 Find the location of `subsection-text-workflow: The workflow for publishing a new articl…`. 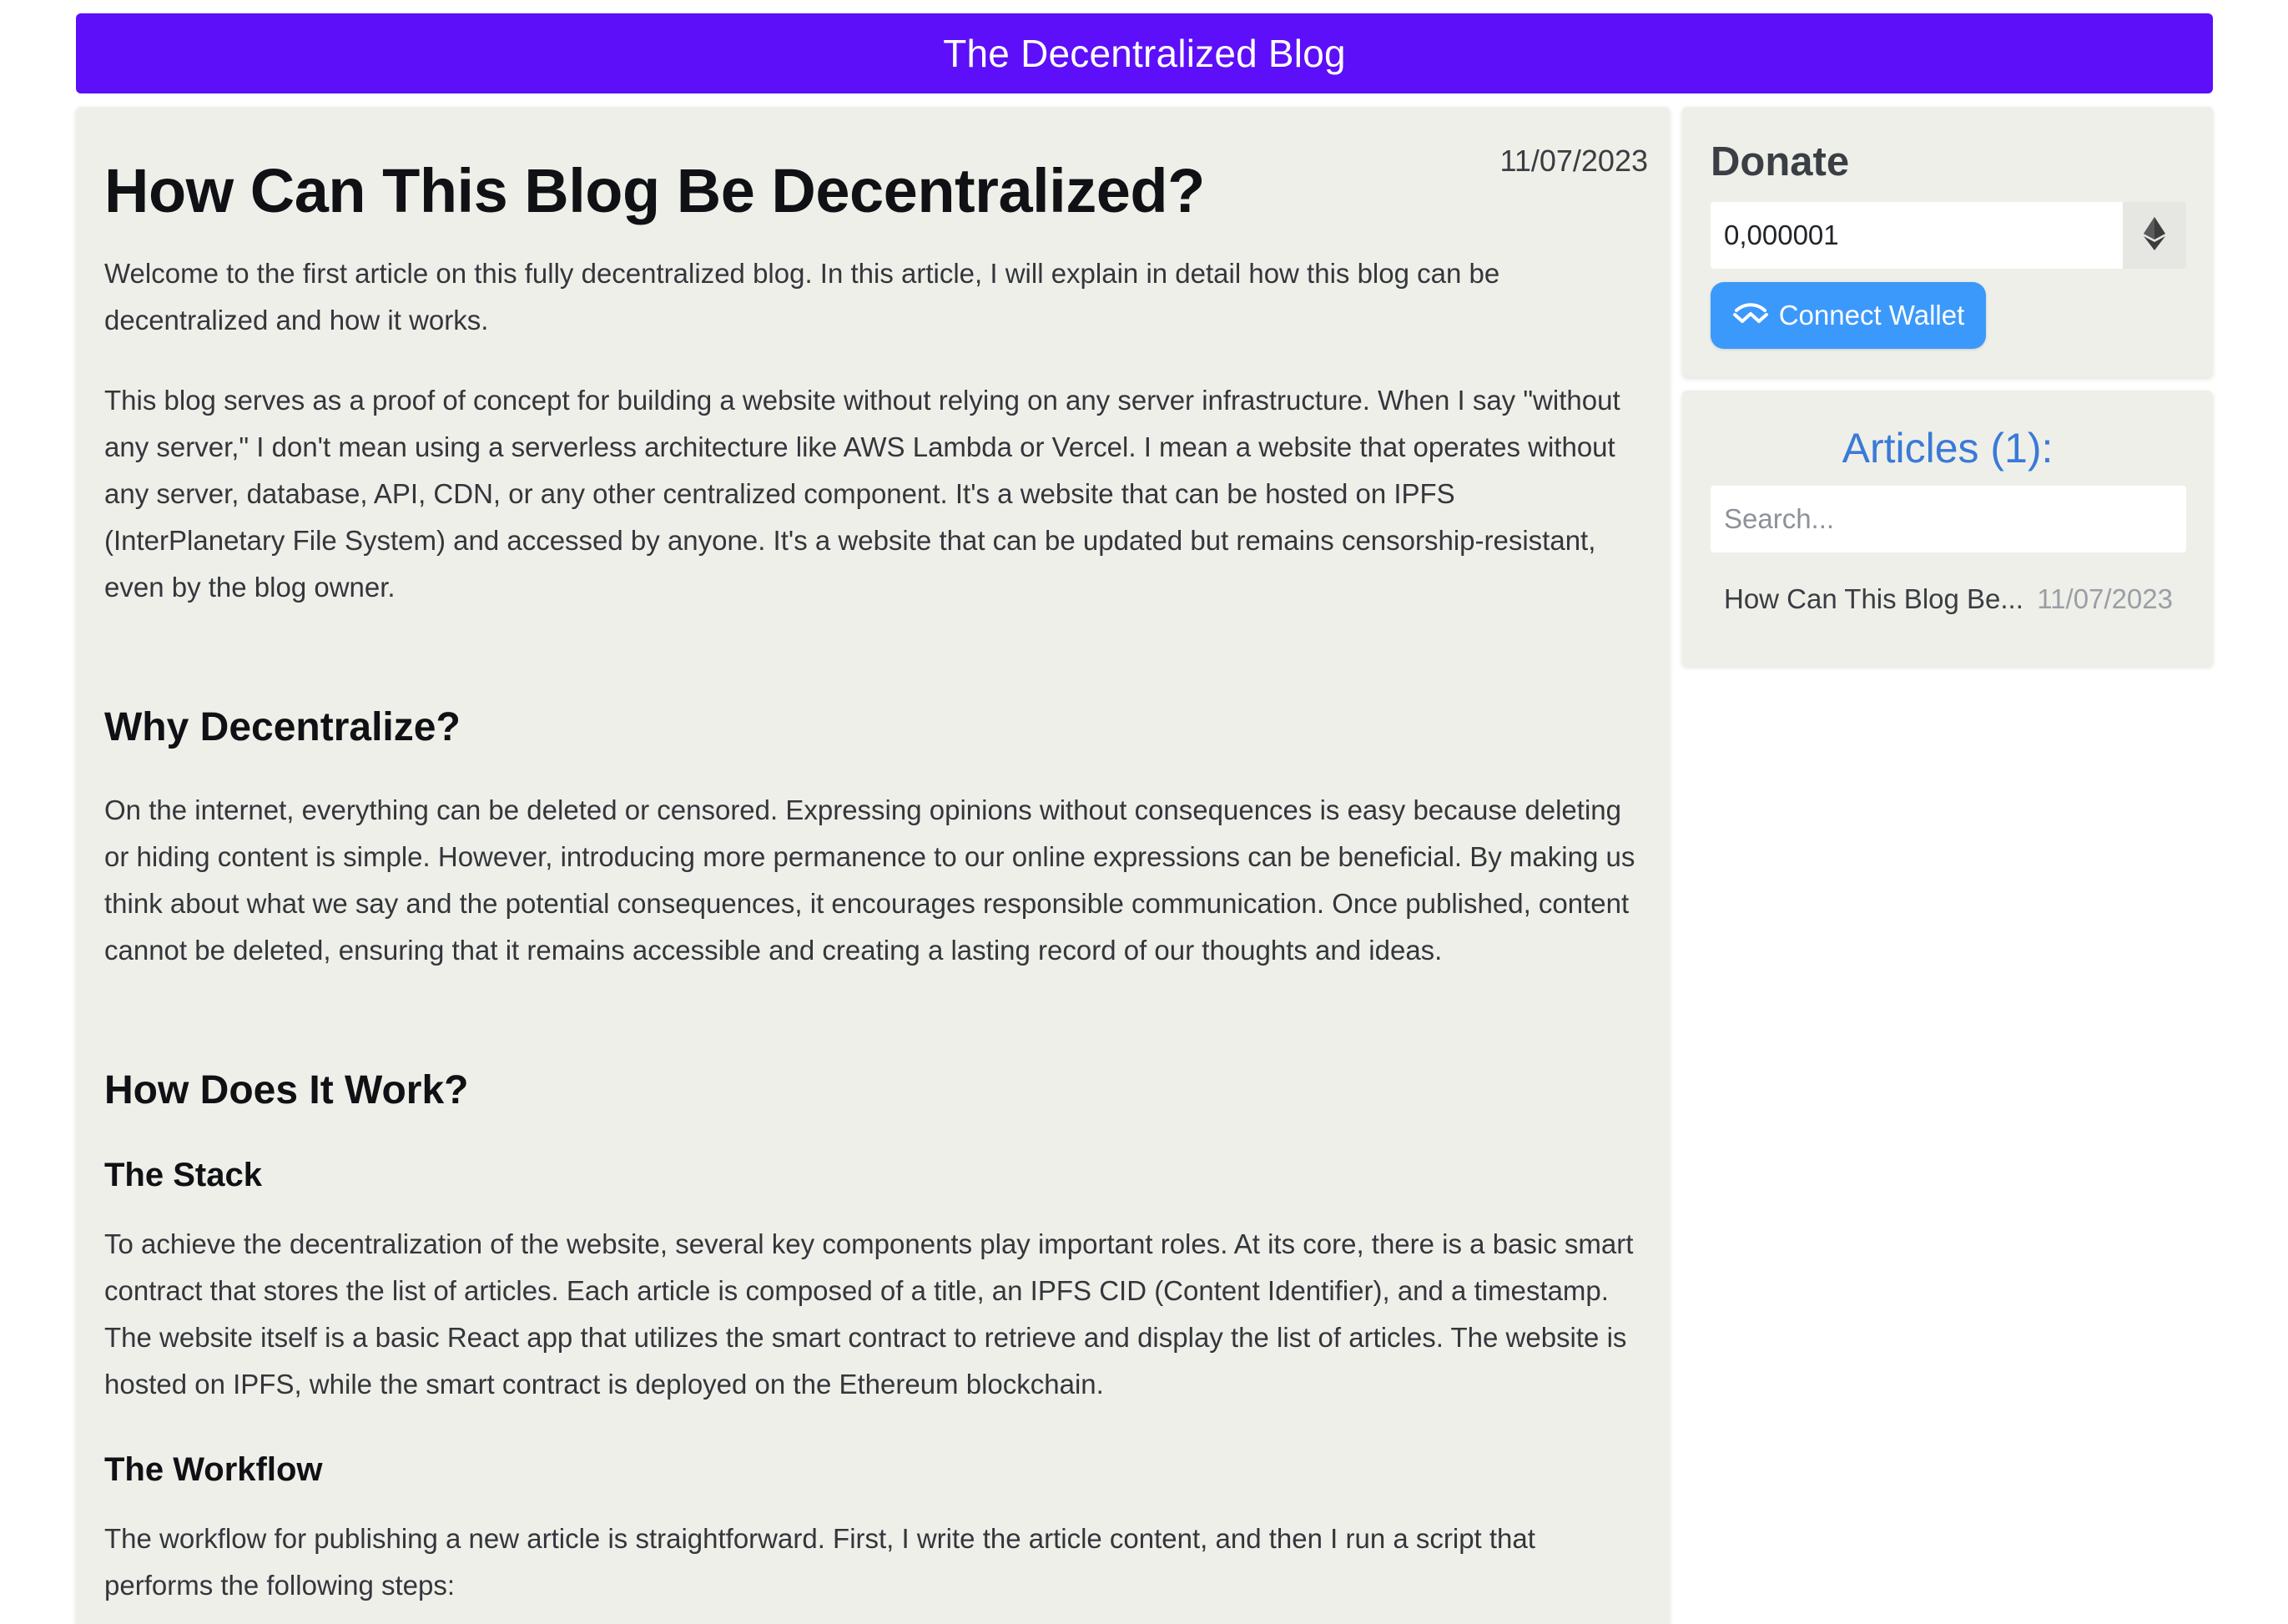

subsection-text-workflow: The workflow for publishing a new articl… is located at coordinates (819, 1562).